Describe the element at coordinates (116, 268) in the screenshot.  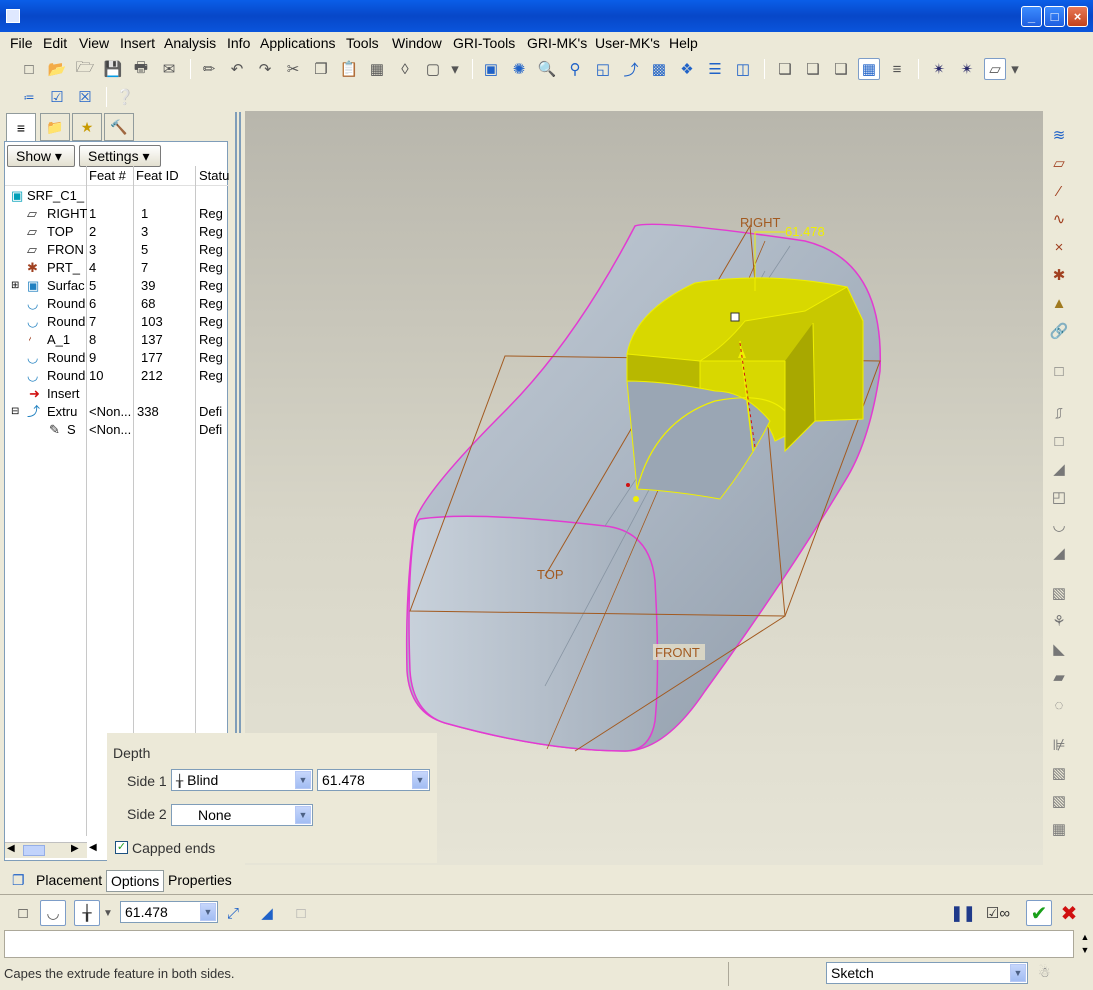
I see `tree-row: ✱ PRT_ 4 7 Reg` at that location.